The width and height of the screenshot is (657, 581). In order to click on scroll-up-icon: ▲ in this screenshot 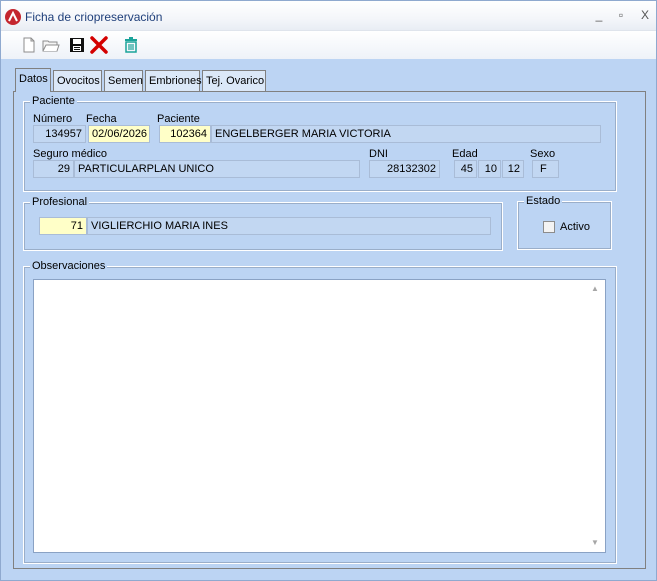, I will do `click(595, 289)`.